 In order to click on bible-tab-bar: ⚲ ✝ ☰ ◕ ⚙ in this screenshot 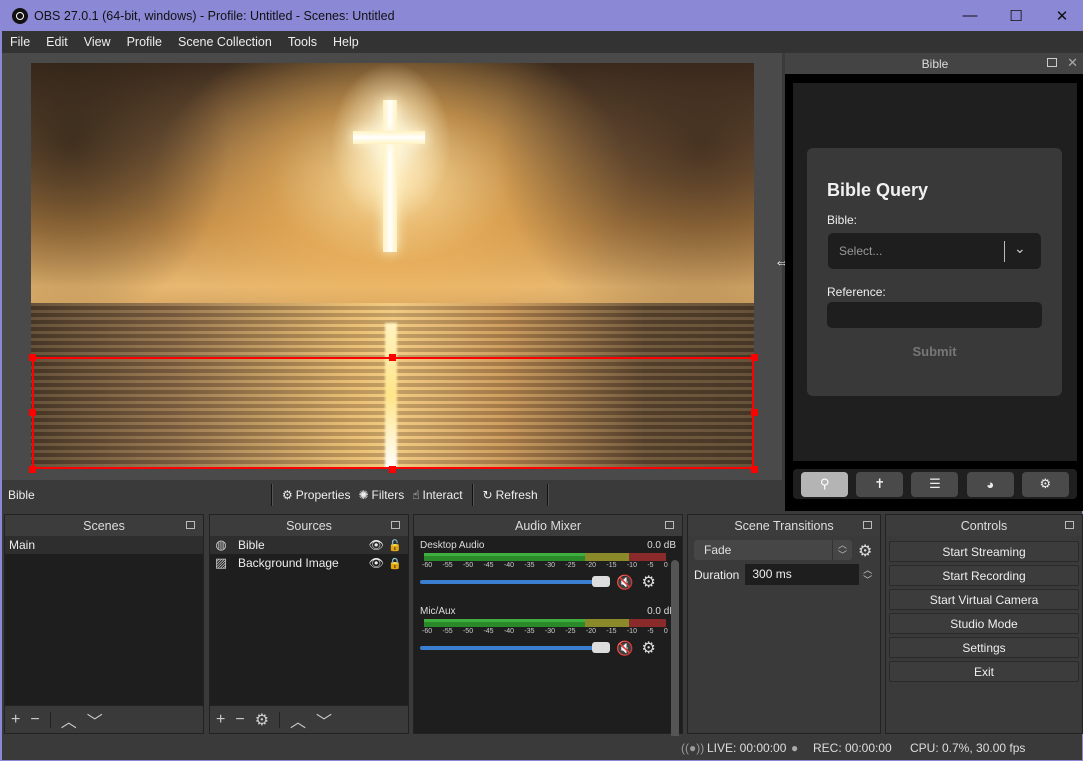, I will do `click(935, 484)`.